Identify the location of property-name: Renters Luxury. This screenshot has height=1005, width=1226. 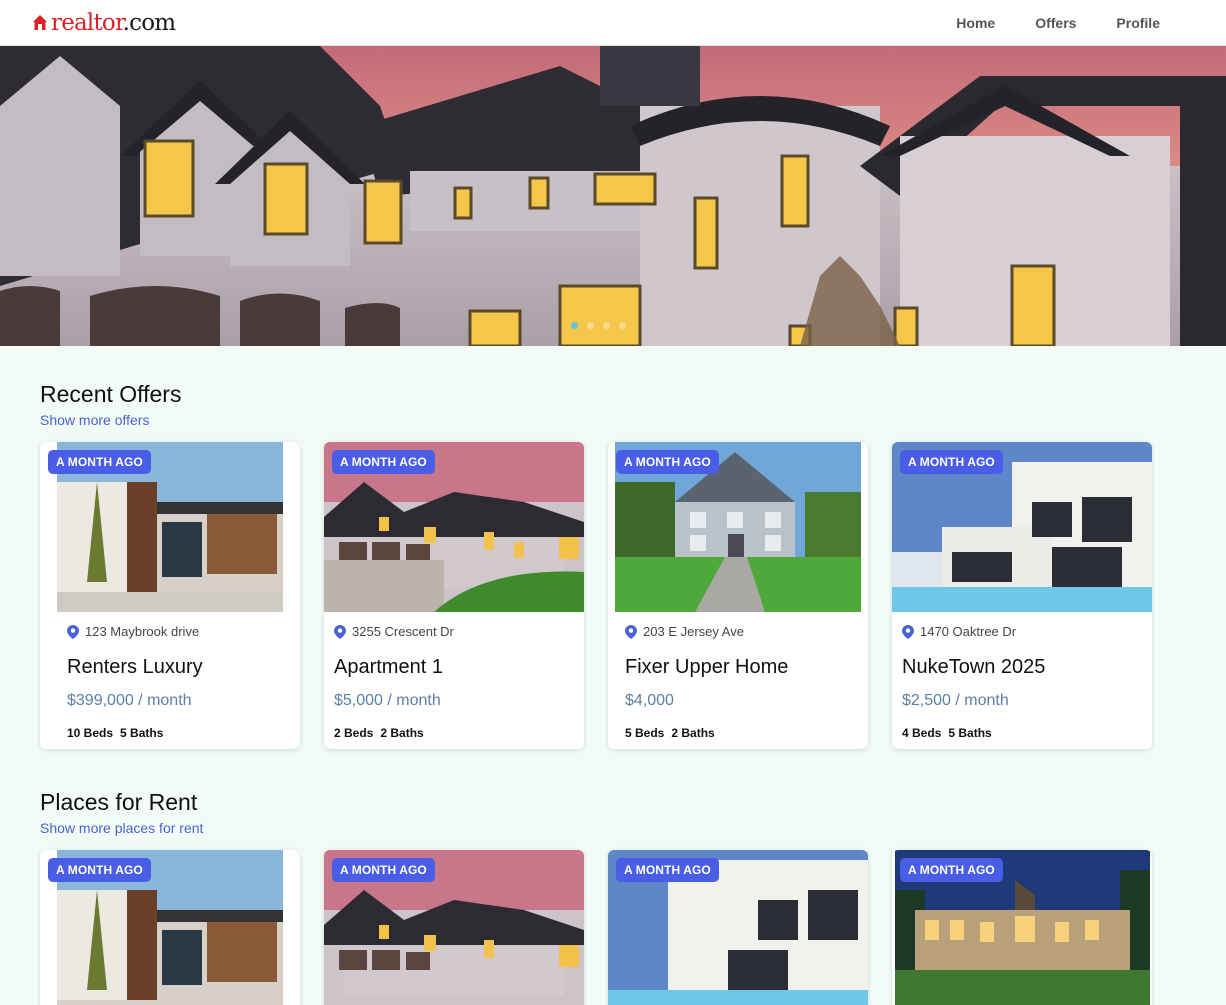
(135, 667).